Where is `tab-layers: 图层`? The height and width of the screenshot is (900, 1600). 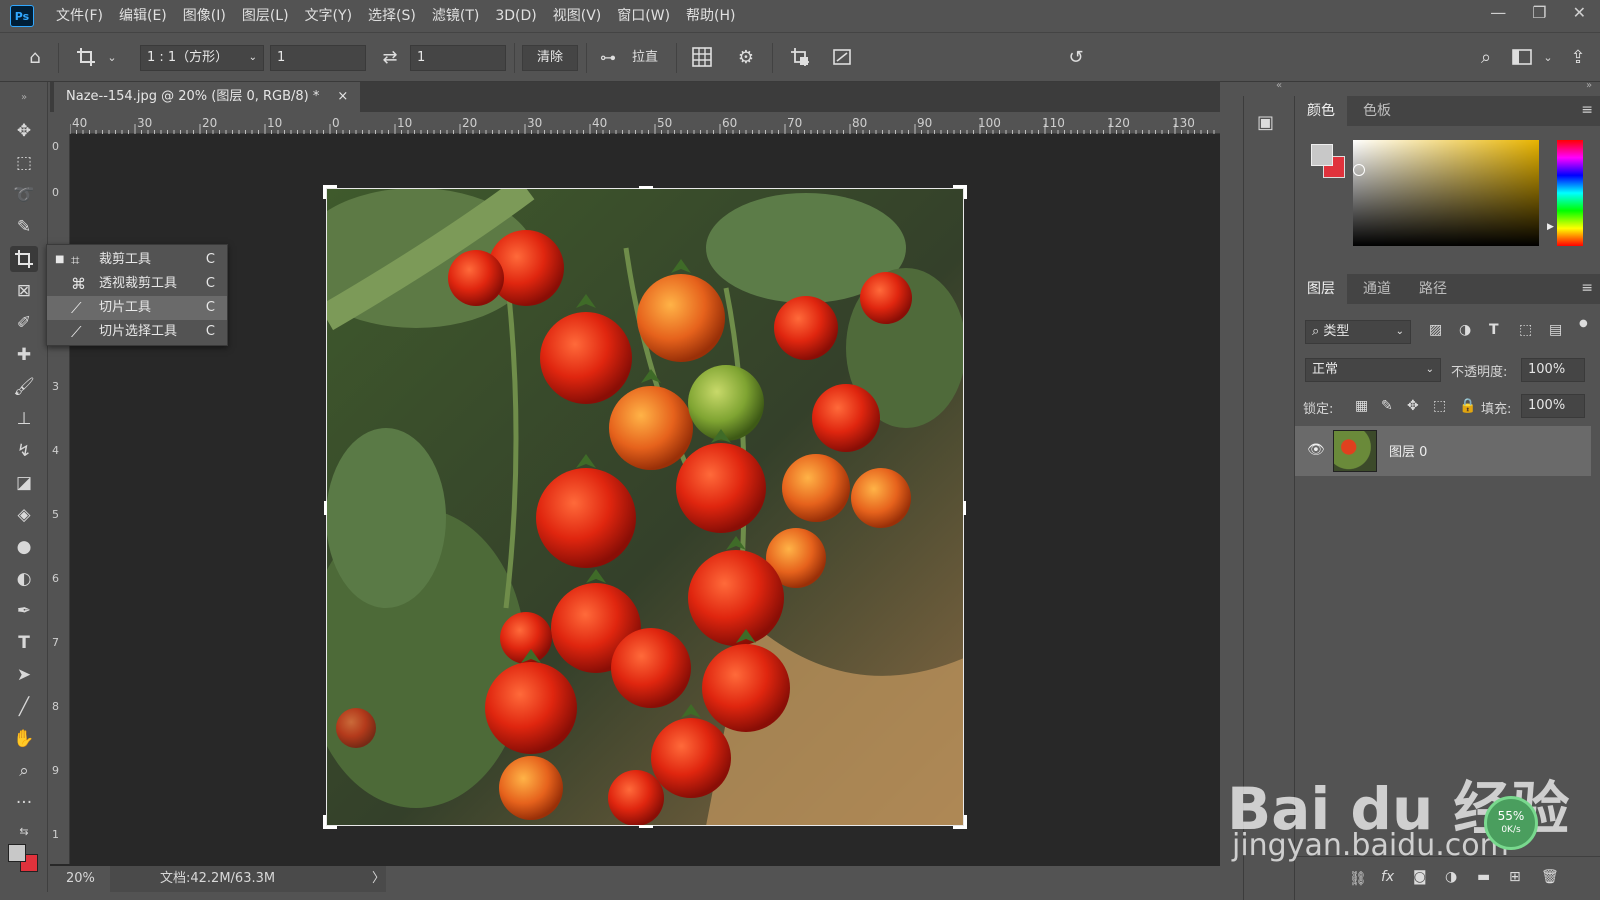
tab-layers: 图层 is located at coordinates (1321, 289).